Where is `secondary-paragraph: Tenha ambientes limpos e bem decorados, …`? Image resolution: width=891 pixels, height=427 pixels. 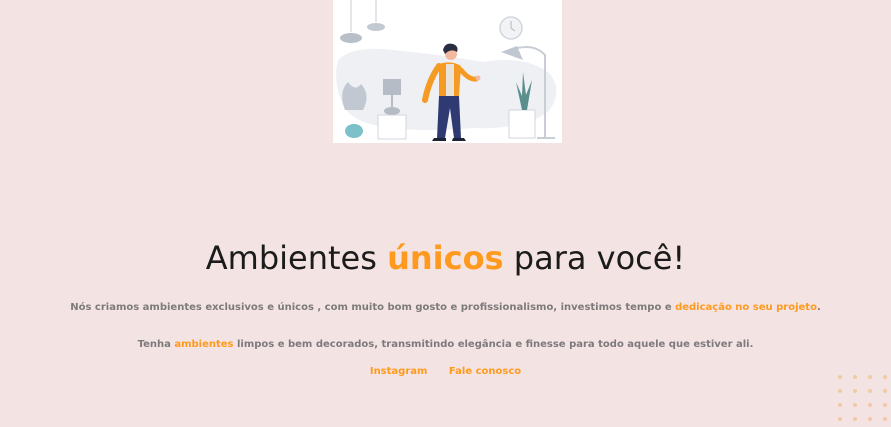 secondary-paragraph: Tenha ambientes limpos e bem decorados, … is located at coordinates (445, 344).